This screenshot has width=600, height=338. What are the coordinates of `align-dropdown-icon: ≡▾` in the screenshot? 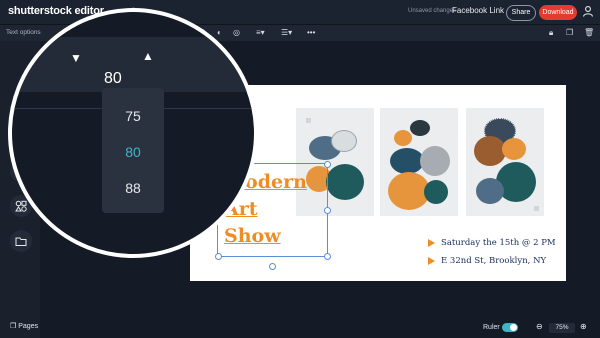 It's located at (260, 33).